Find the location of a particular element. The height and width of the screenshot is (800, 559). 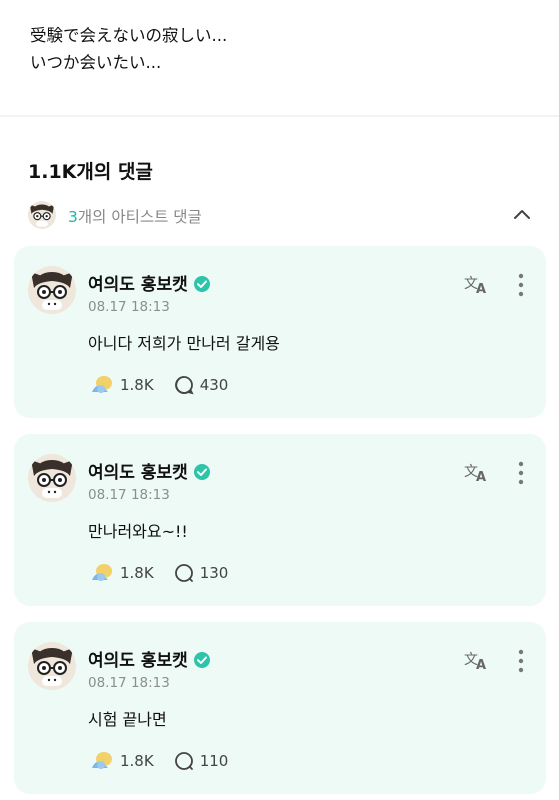

comment-stats: 1.8K 110 is located at coordinates (159, 761).